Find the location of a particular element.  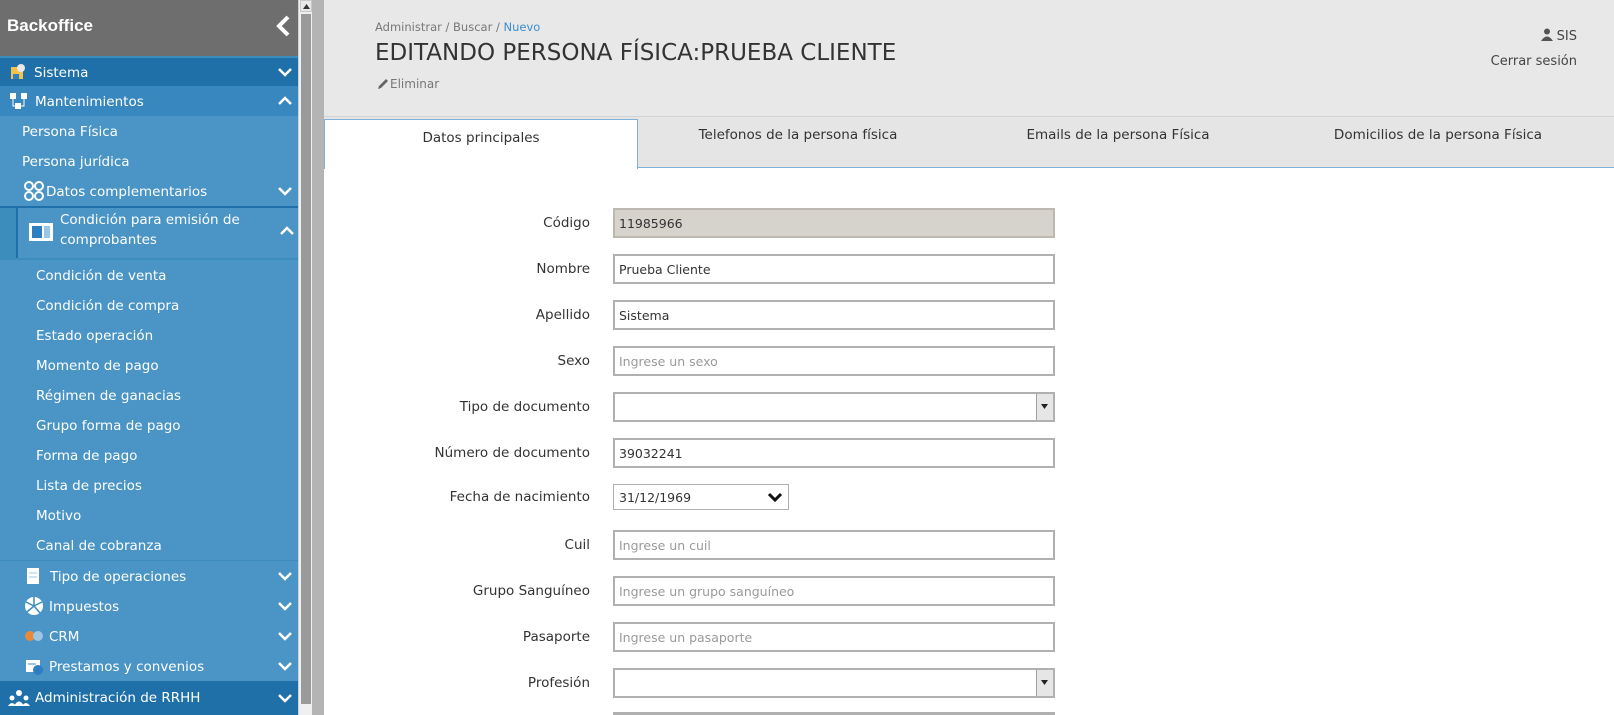

form-row-tipo-documento: Tipo de documento is located at coordinates (969, 408).